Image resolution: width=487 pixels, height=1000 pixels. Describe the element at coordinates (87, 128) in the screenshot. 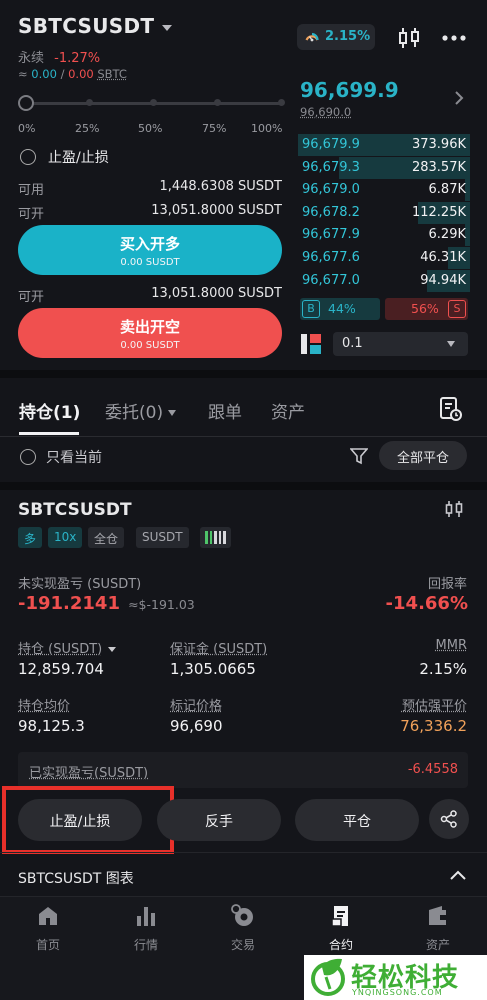

I see `slider-label: 25%` at that location.